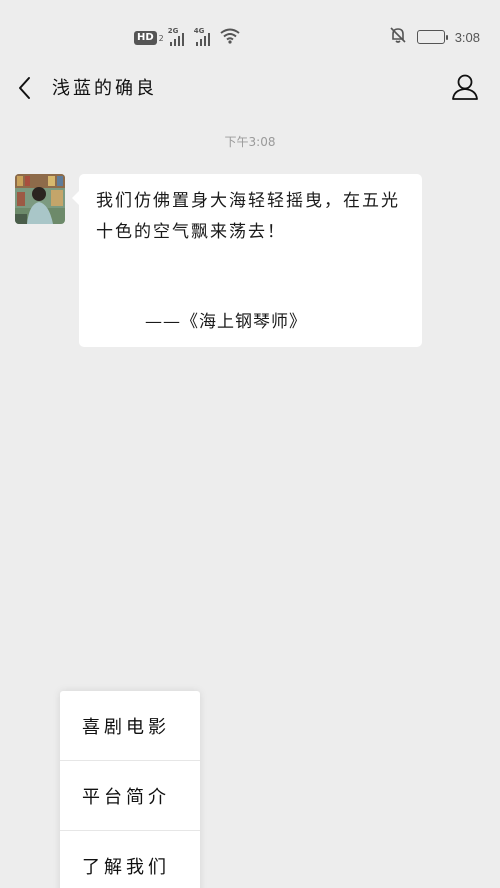 The image size is (500, 888). I want to click on message-timestamp: 下午3:08, so click(250, 142).